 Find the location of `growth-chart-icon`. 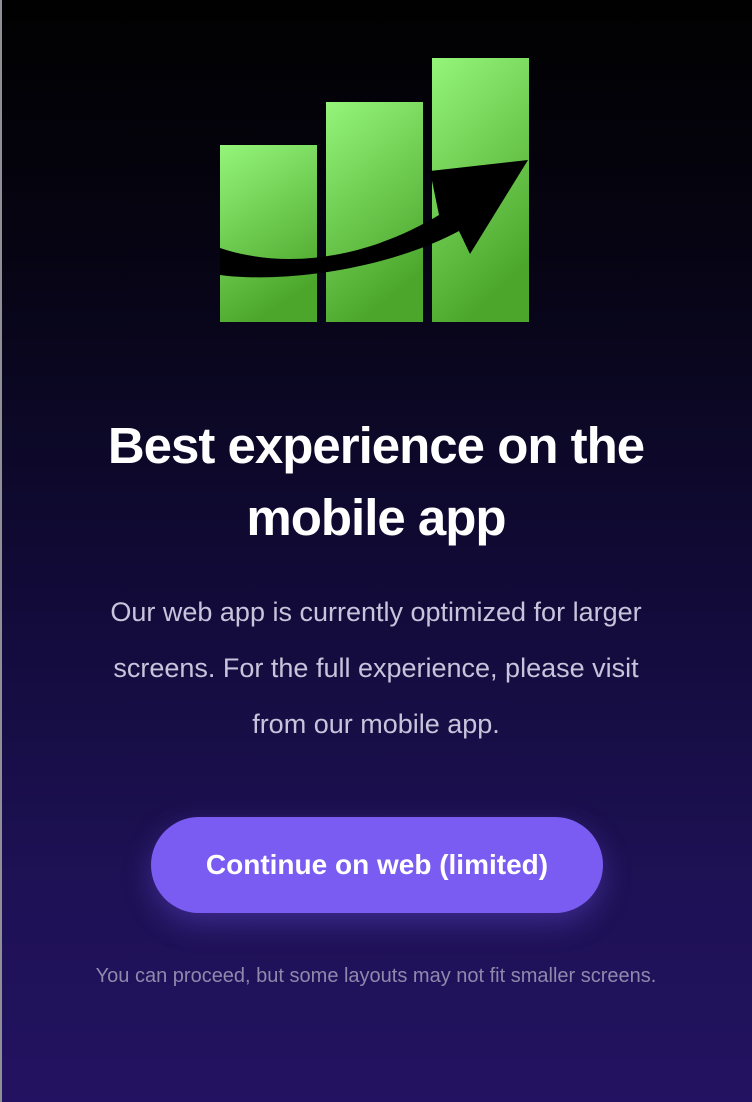

growth-chart-icon is located at coordinates (374, 190).